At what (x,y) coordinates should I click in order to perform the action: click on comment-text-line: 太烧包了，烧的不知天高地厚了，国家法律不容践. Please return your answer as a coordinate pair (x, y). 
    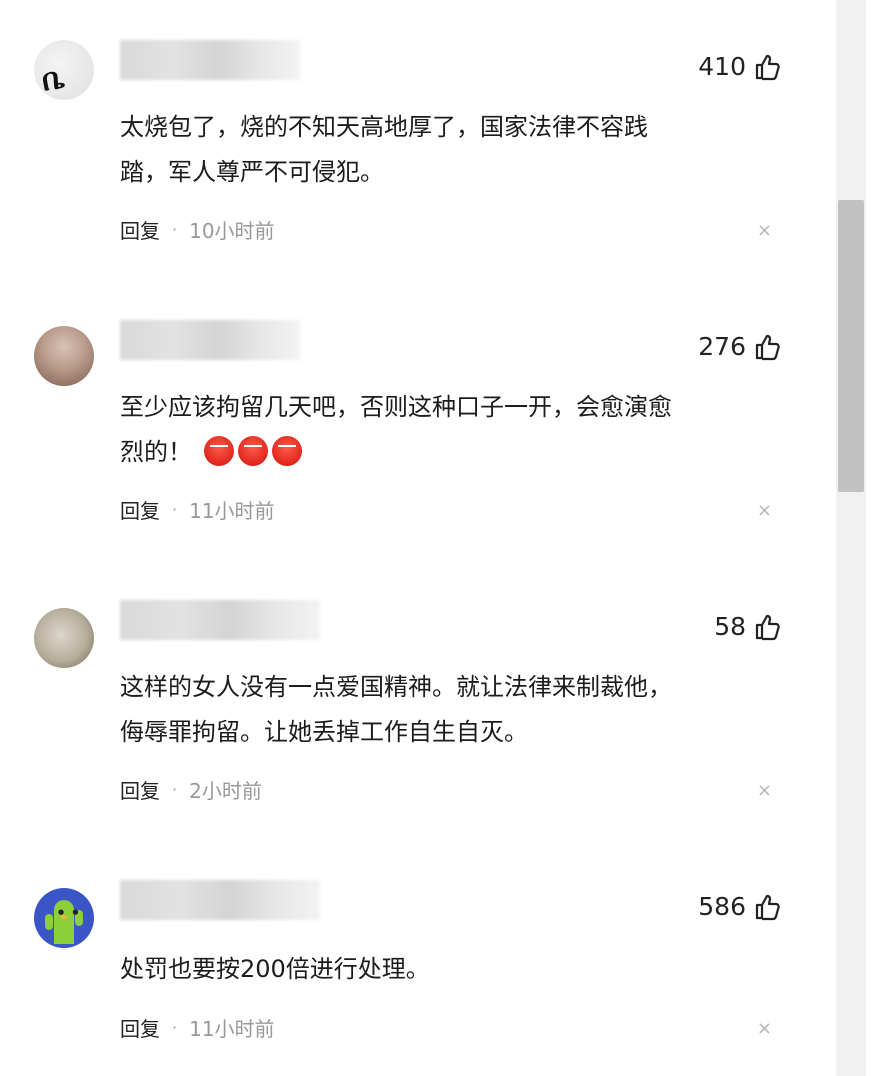
    Looking at the image, I should click on (384, 127).